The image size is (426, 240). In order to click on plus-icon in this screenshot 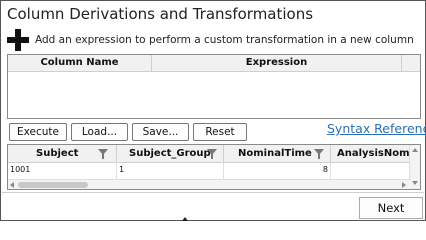, I will do `click(18, 40)`.